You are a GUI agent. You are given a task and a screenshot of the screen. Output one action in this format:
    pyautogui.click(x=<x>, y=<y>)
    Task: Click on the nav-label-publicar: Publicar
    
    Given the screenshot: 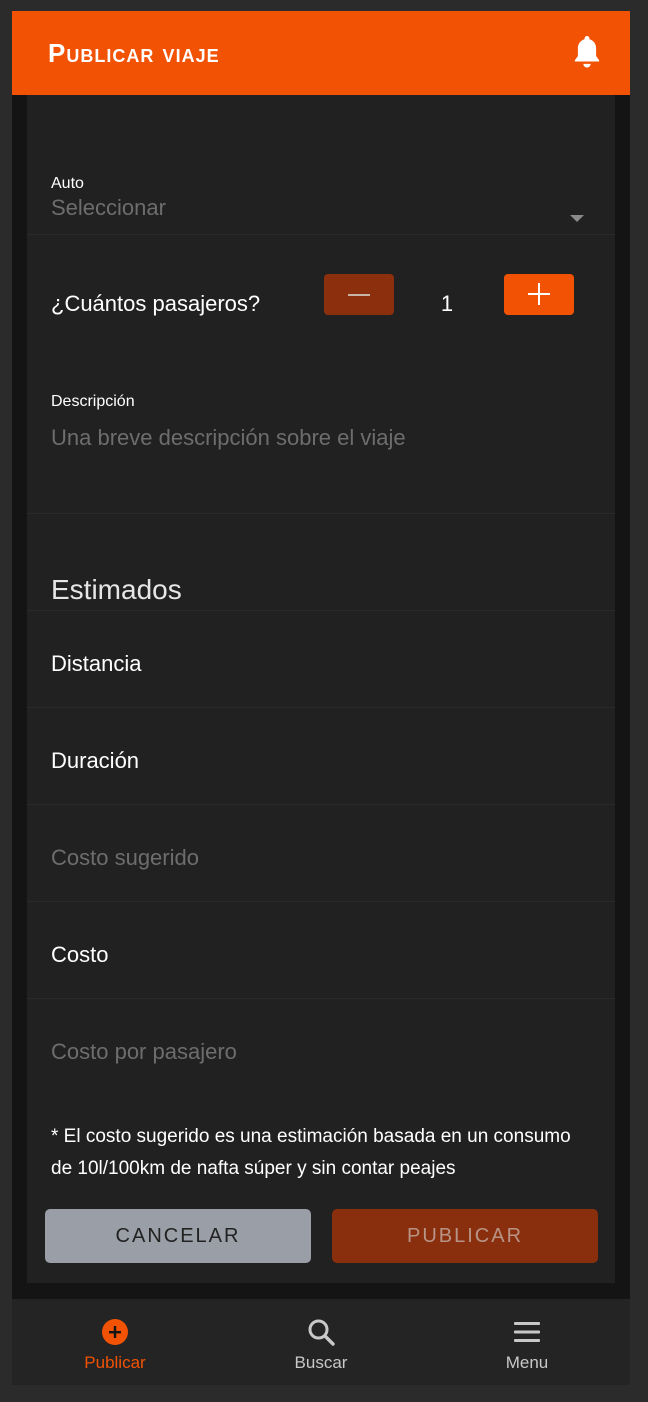 What is the action you would take?
    pyautogui.click(x=115, y=1362)
    